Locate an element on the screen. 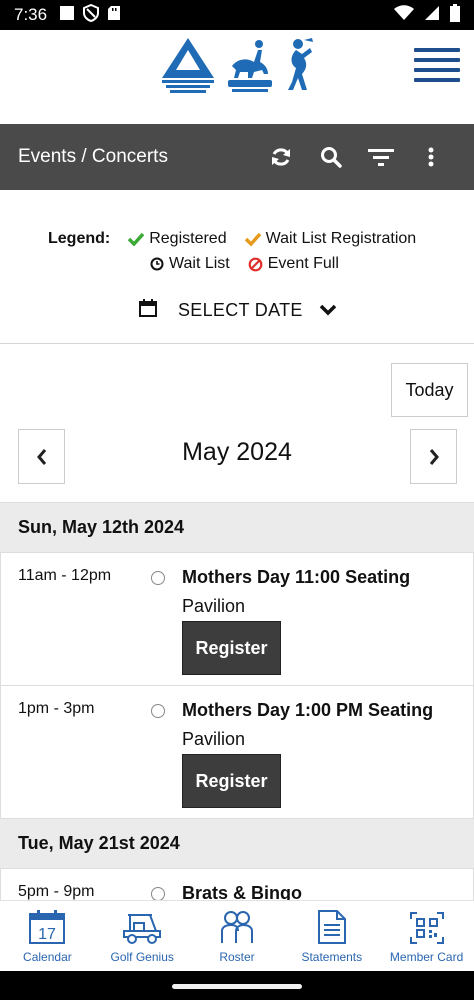 The image size is (474, 1000). nav-statements: Statements is located at coordinates (331, 936).